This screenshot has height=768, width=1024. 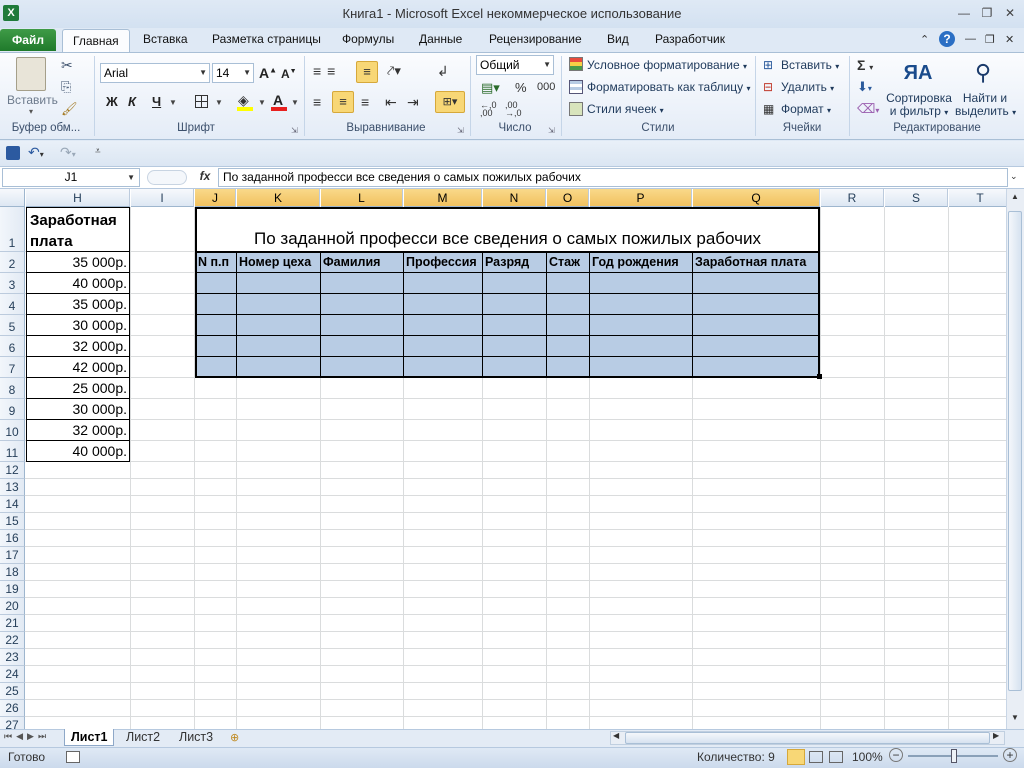 What do you see at coordinates (12, 606) in the screenshot?
I see `row-header: 20` at bounding box center [12, 606].